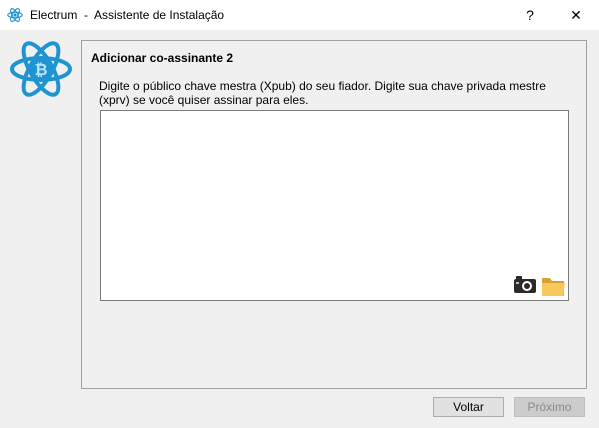 The image size is (599, 428). Describe the element at coordinates (576, 15) in the screenshot. I see `close-button: ✕` at that location.